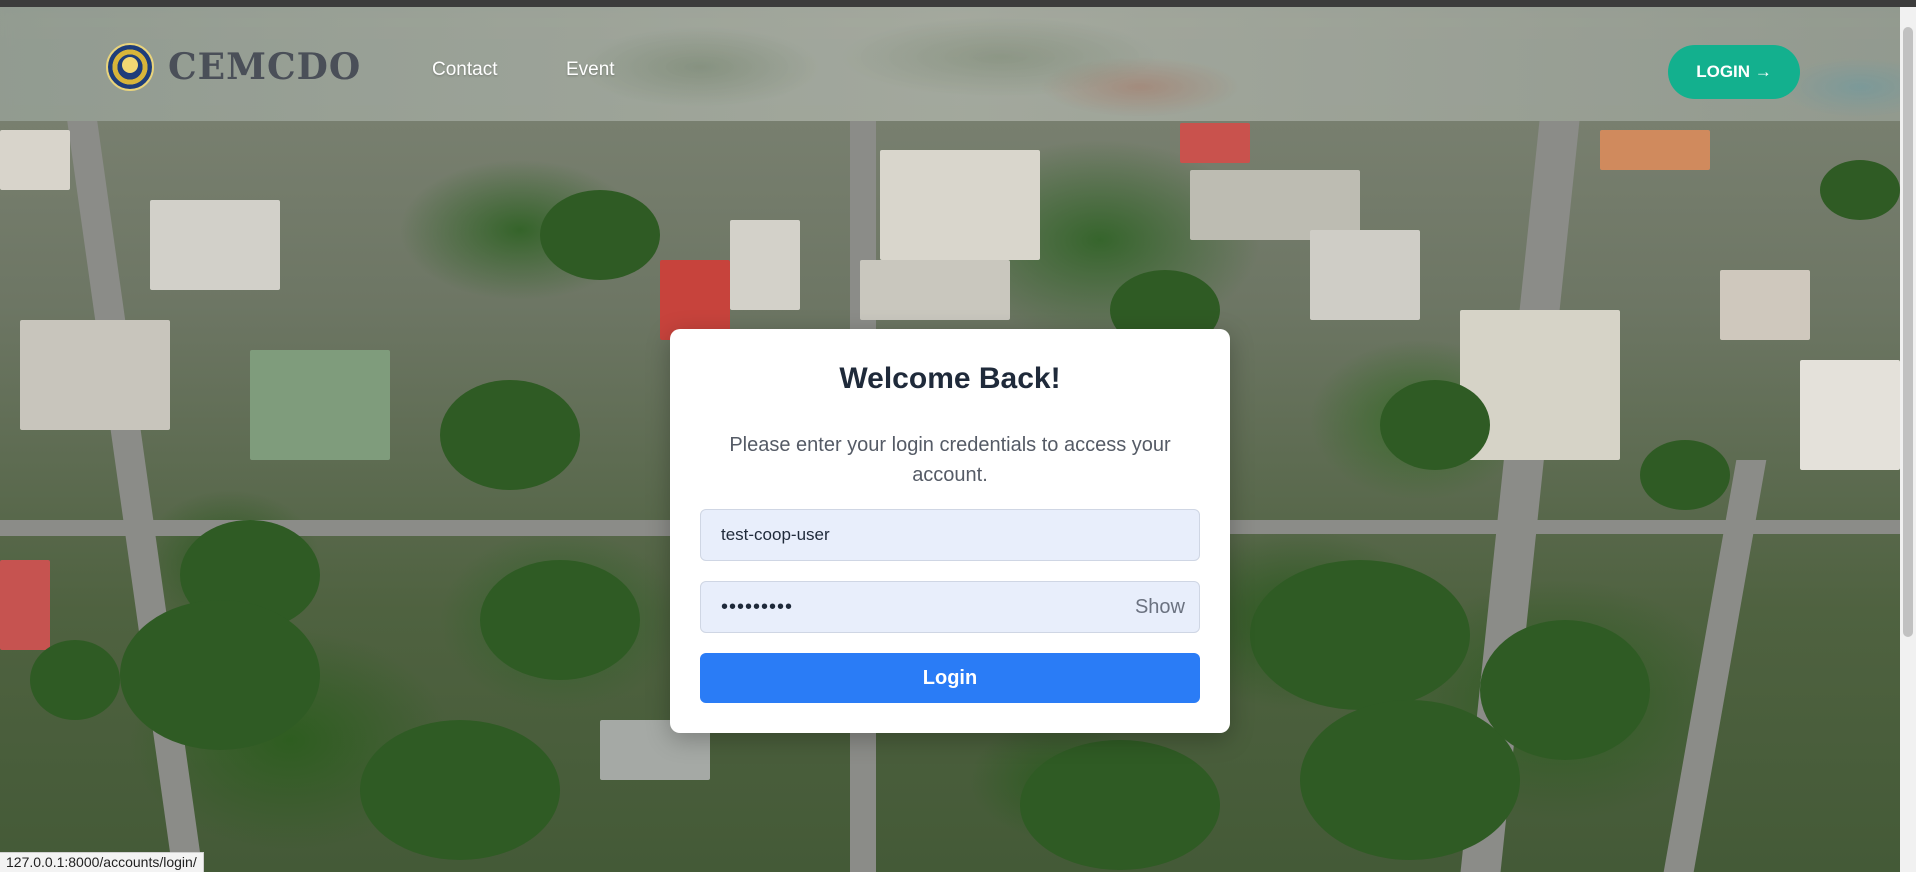 The image size is (1916, 872). I want to click on brand: CEMCDO, so click(233, 67).